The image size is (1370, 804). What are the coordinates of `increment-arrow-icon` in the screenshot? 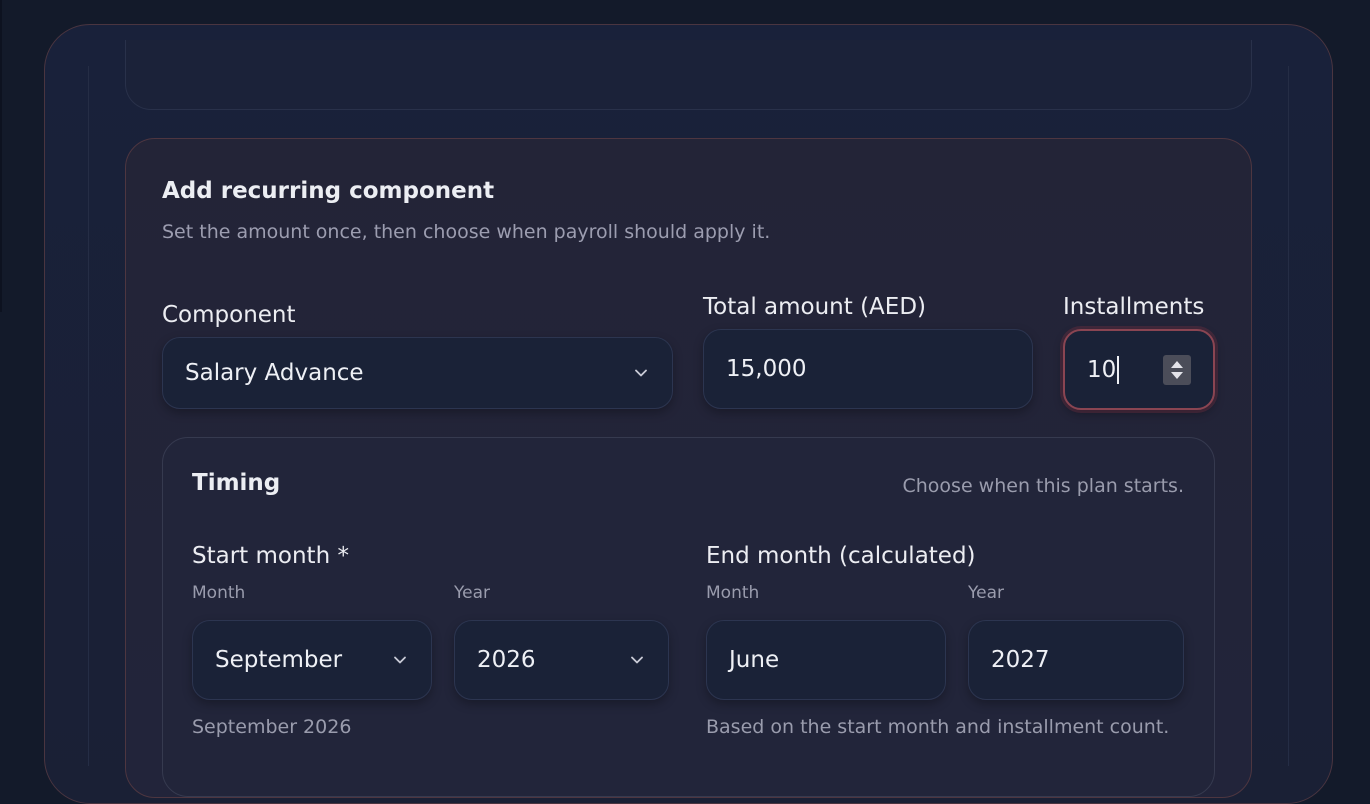 It's located at (1177, 364).